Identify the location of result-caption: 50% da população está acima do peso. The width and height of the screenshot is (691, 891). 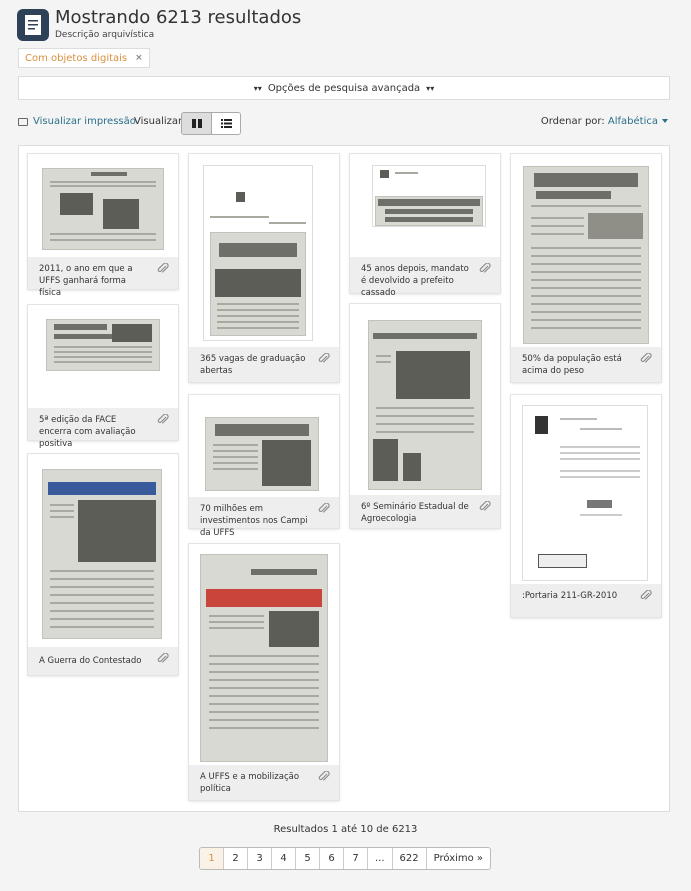
(586, 364).